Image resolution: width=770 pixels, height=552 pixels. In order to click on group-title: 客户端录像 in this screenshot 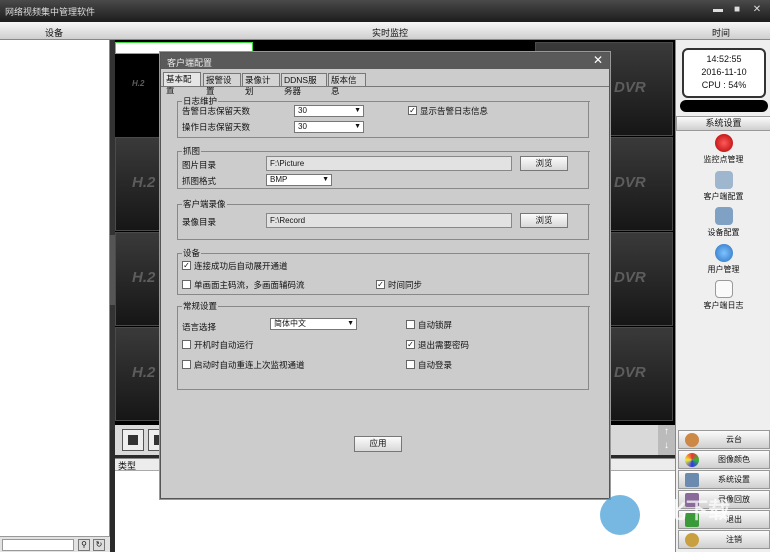, I will do `click(204, 204)`.